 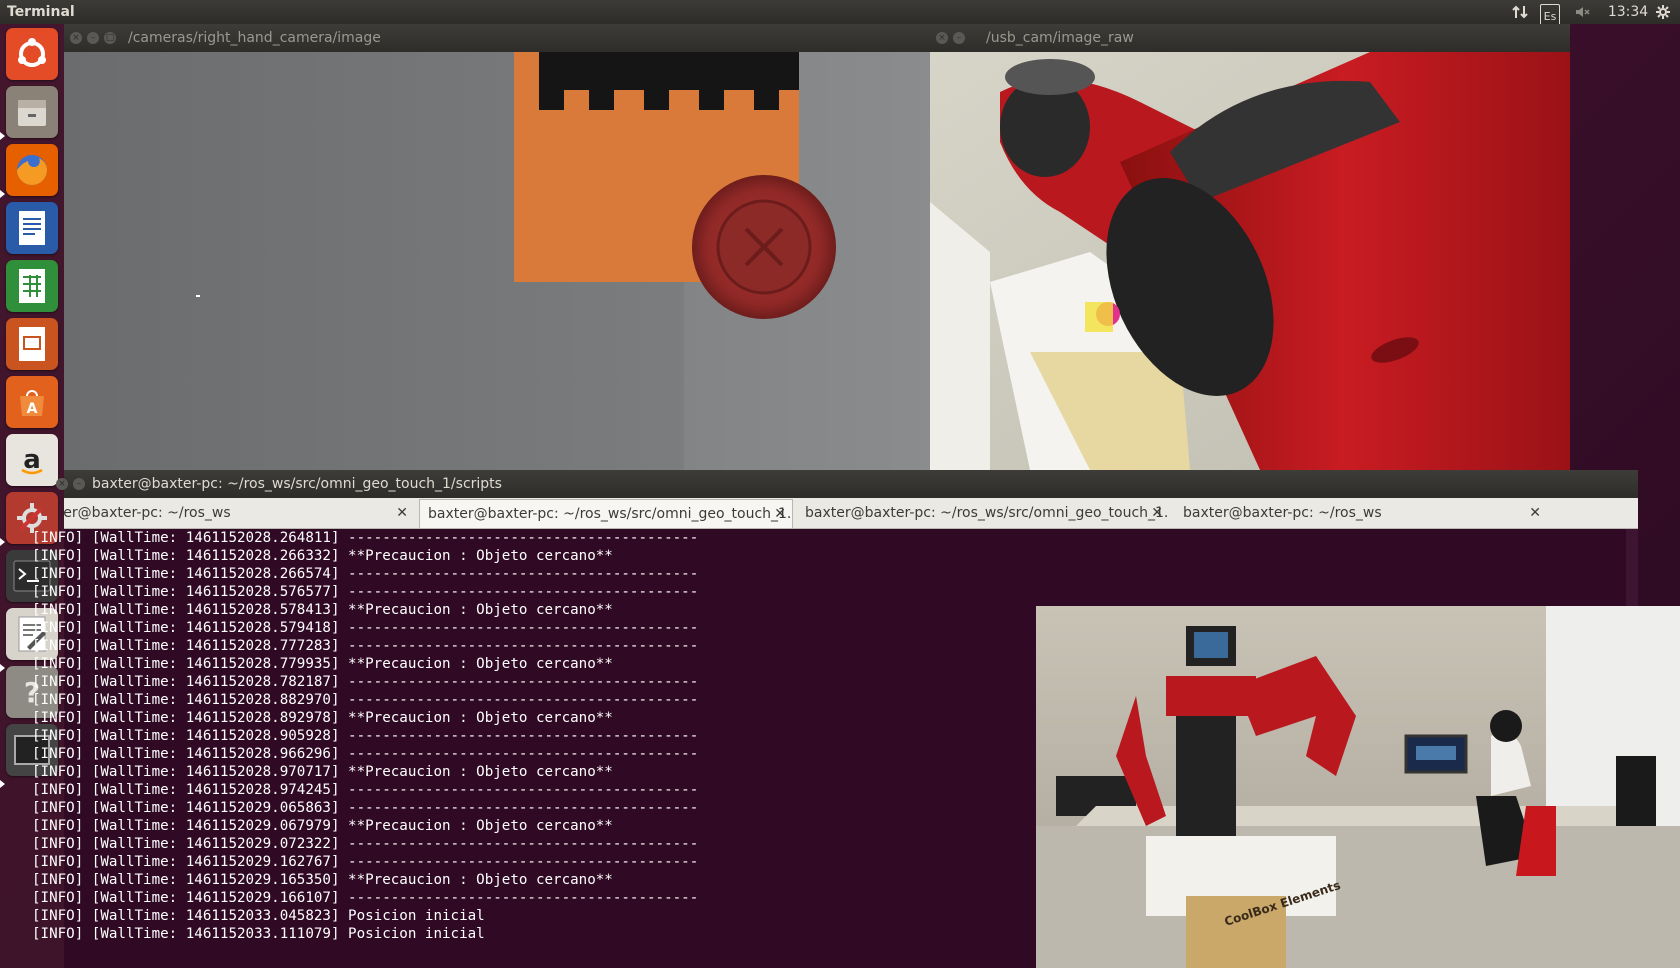 What do you see at coordinates (1582, 12) in the screenshot?
I see `volume-muted-icon` at bounding box center [1582, 12].